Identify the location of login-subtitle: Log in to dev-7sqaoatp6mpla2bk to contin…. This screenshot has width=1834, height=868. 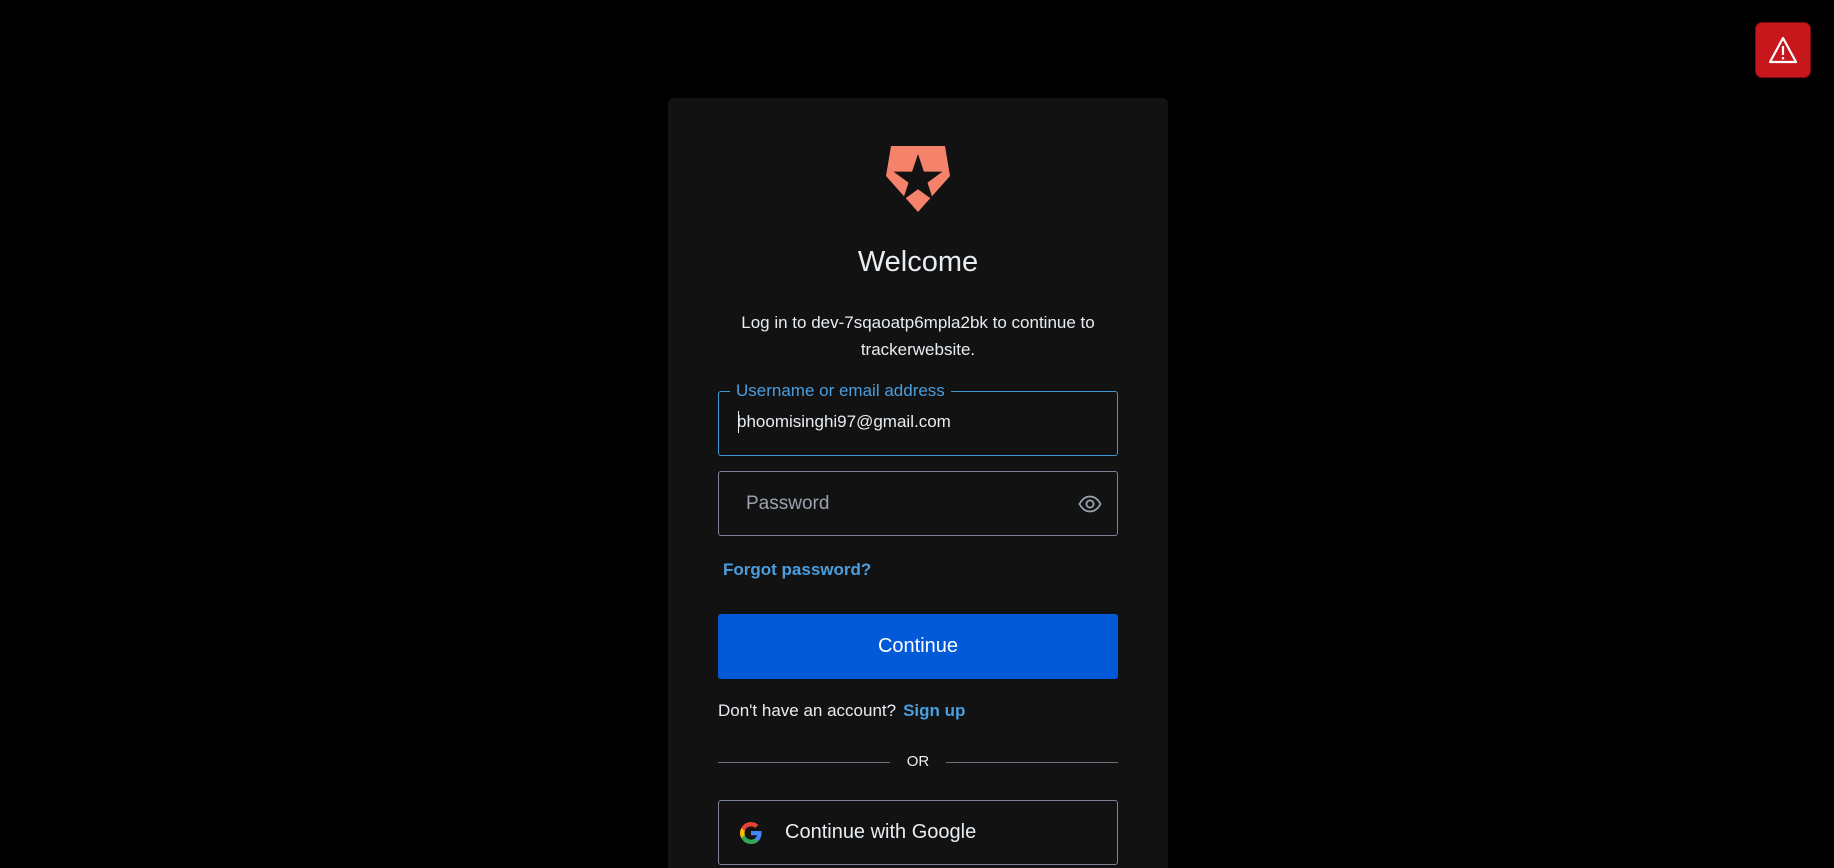
(918, 336).